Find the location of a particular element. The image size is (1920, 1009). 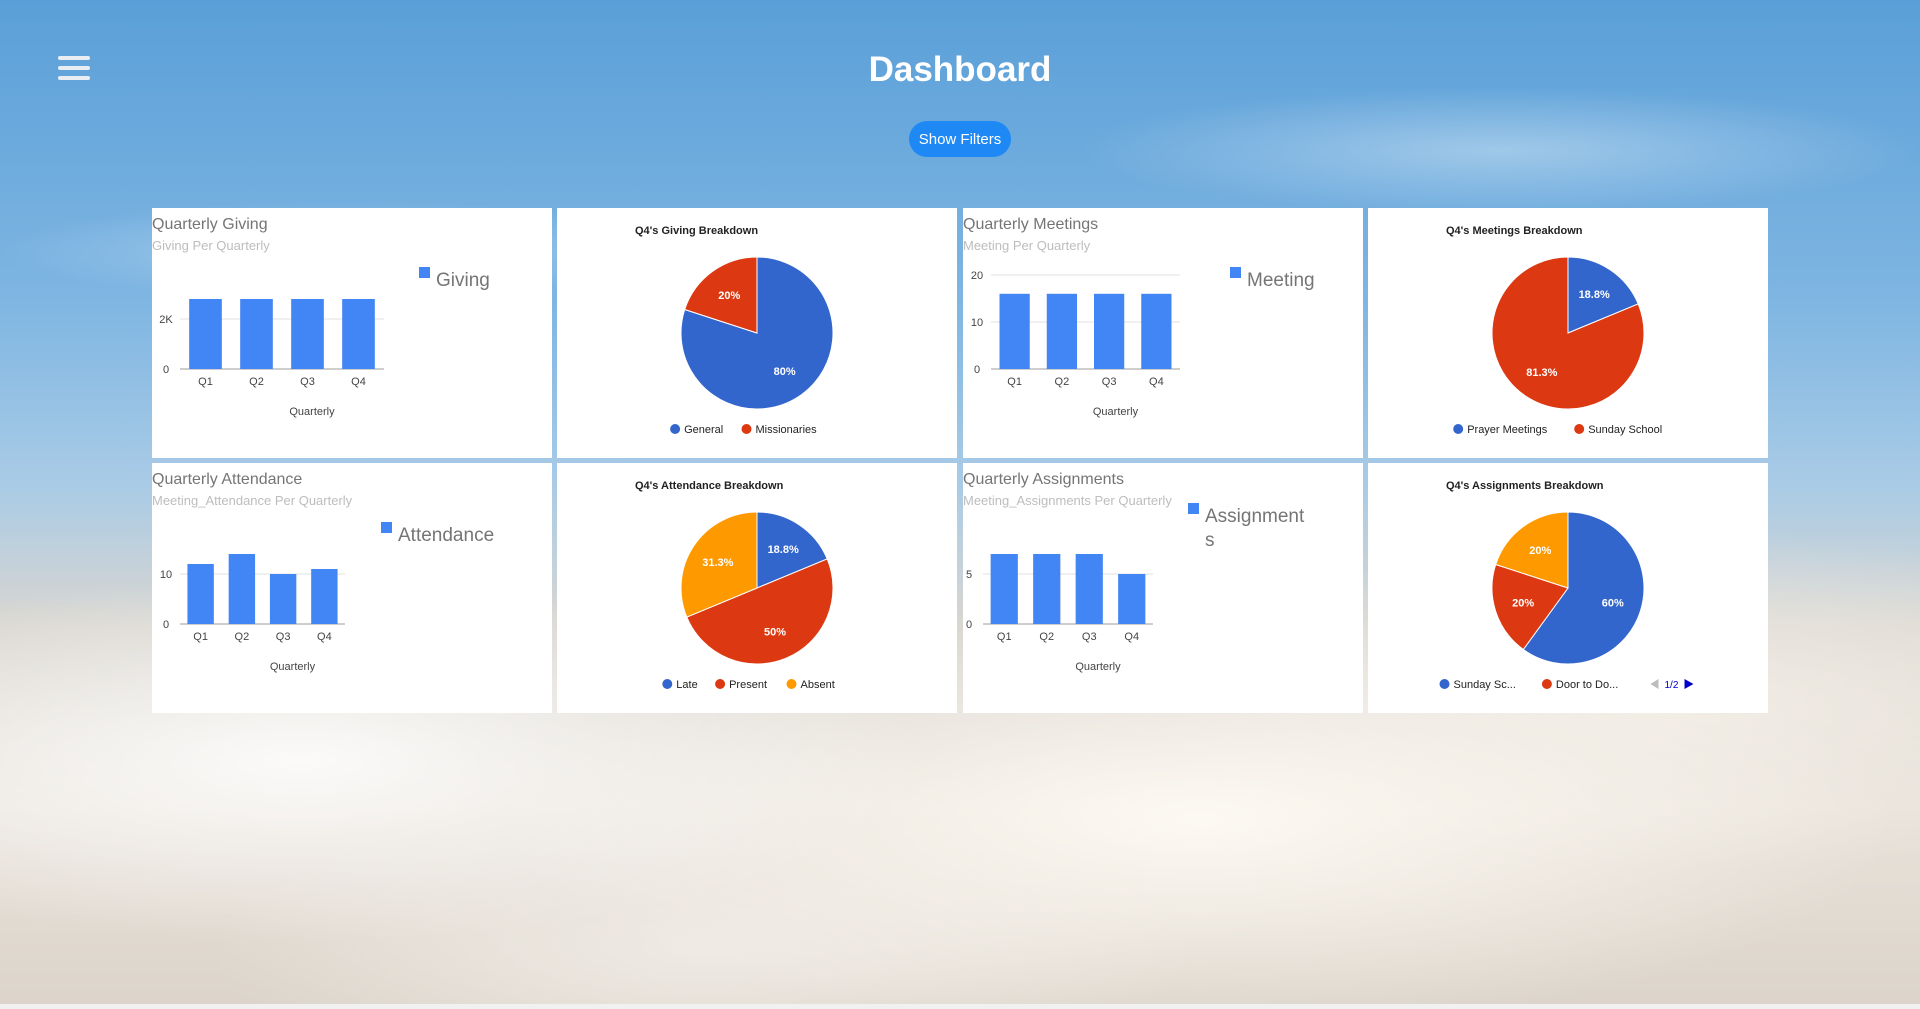

legend-label: s is located at coordinates (1210, 540).